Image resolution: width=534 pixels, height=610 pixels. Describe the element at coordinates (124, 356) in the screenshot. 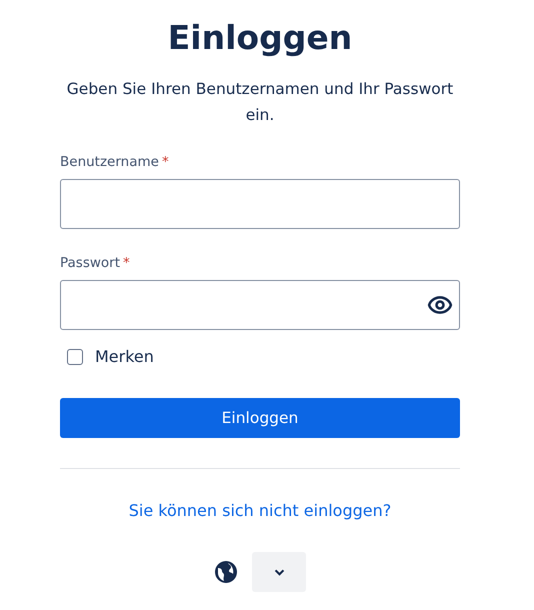

I see `checkbox-label: Merken` at that location.